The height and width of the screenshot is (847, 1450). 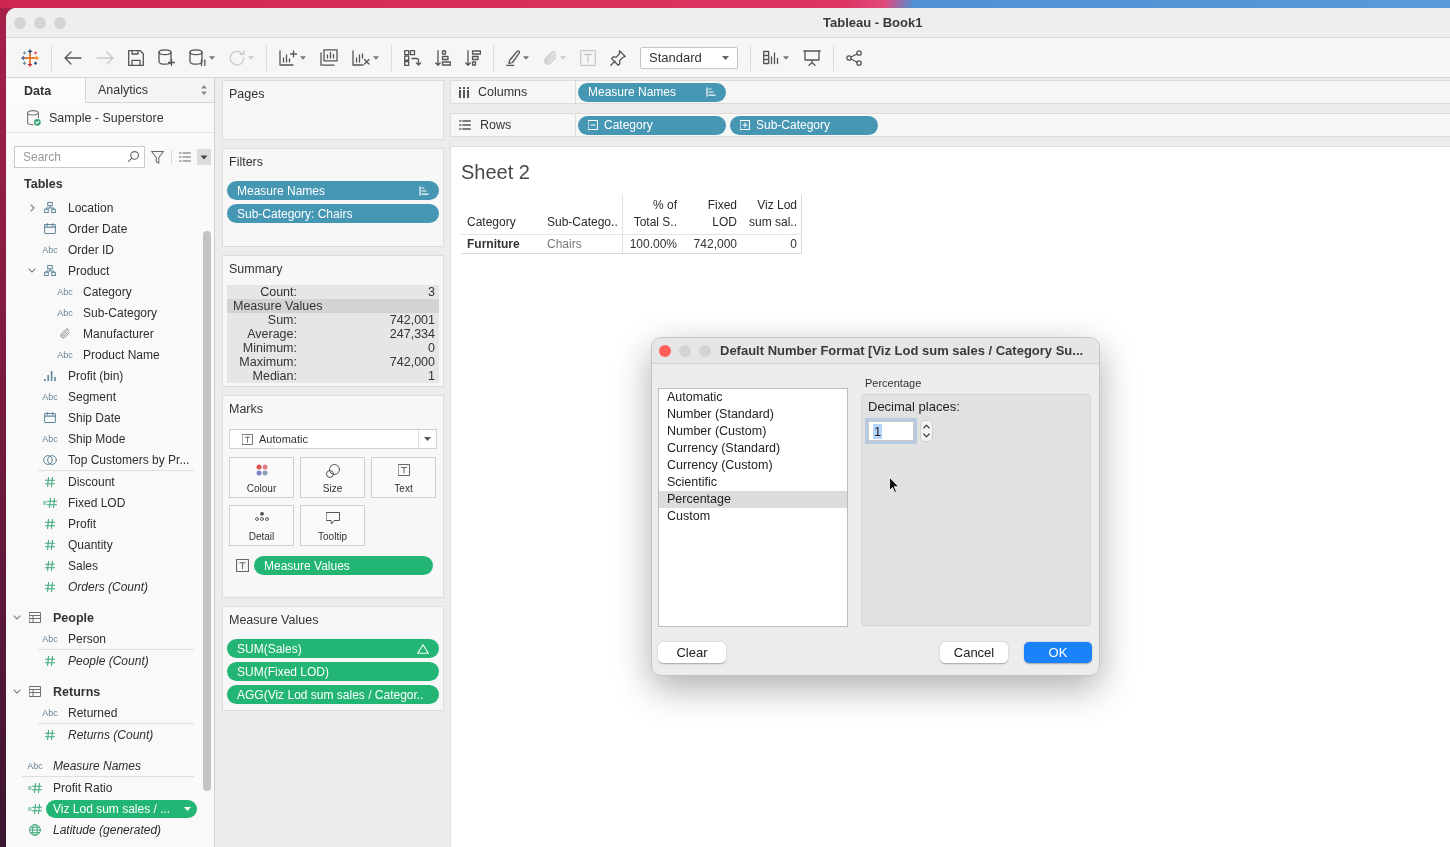 I want to click on format-option: Scientific, so click(x=753, y=482).